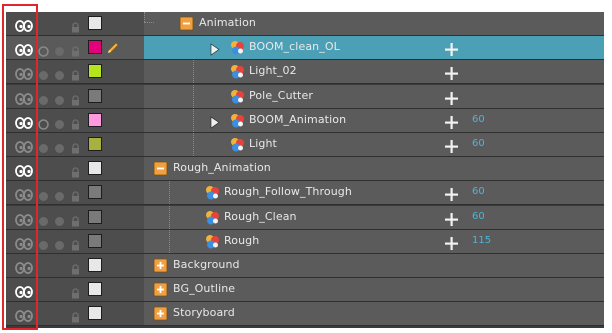 This screenshot has width=612, height=333. Describe the element at coordinates (288, 191) in the screenshot. I see `layer-name: Rough_Follow_Through` at that location.